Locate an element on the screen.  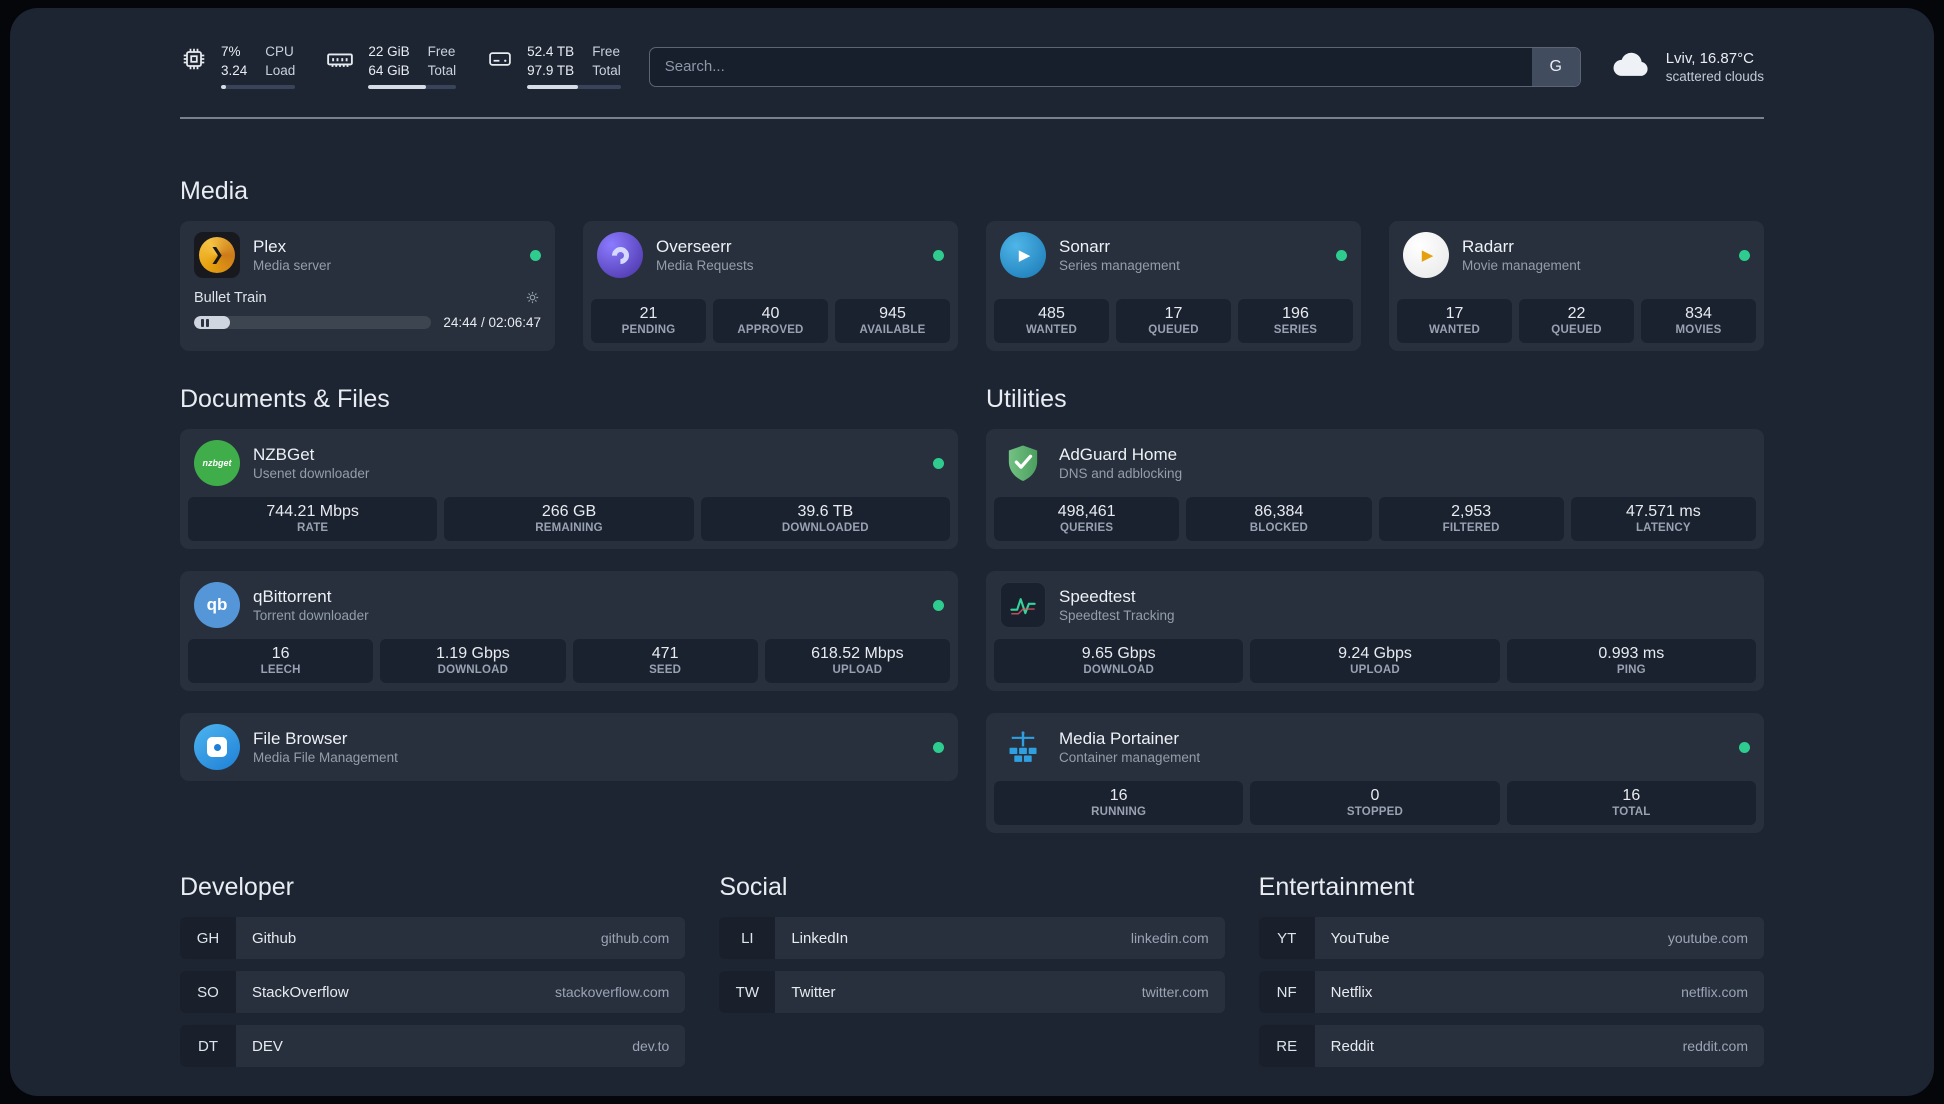
service-name: qBittorrent is located at coordinates (292, 596).